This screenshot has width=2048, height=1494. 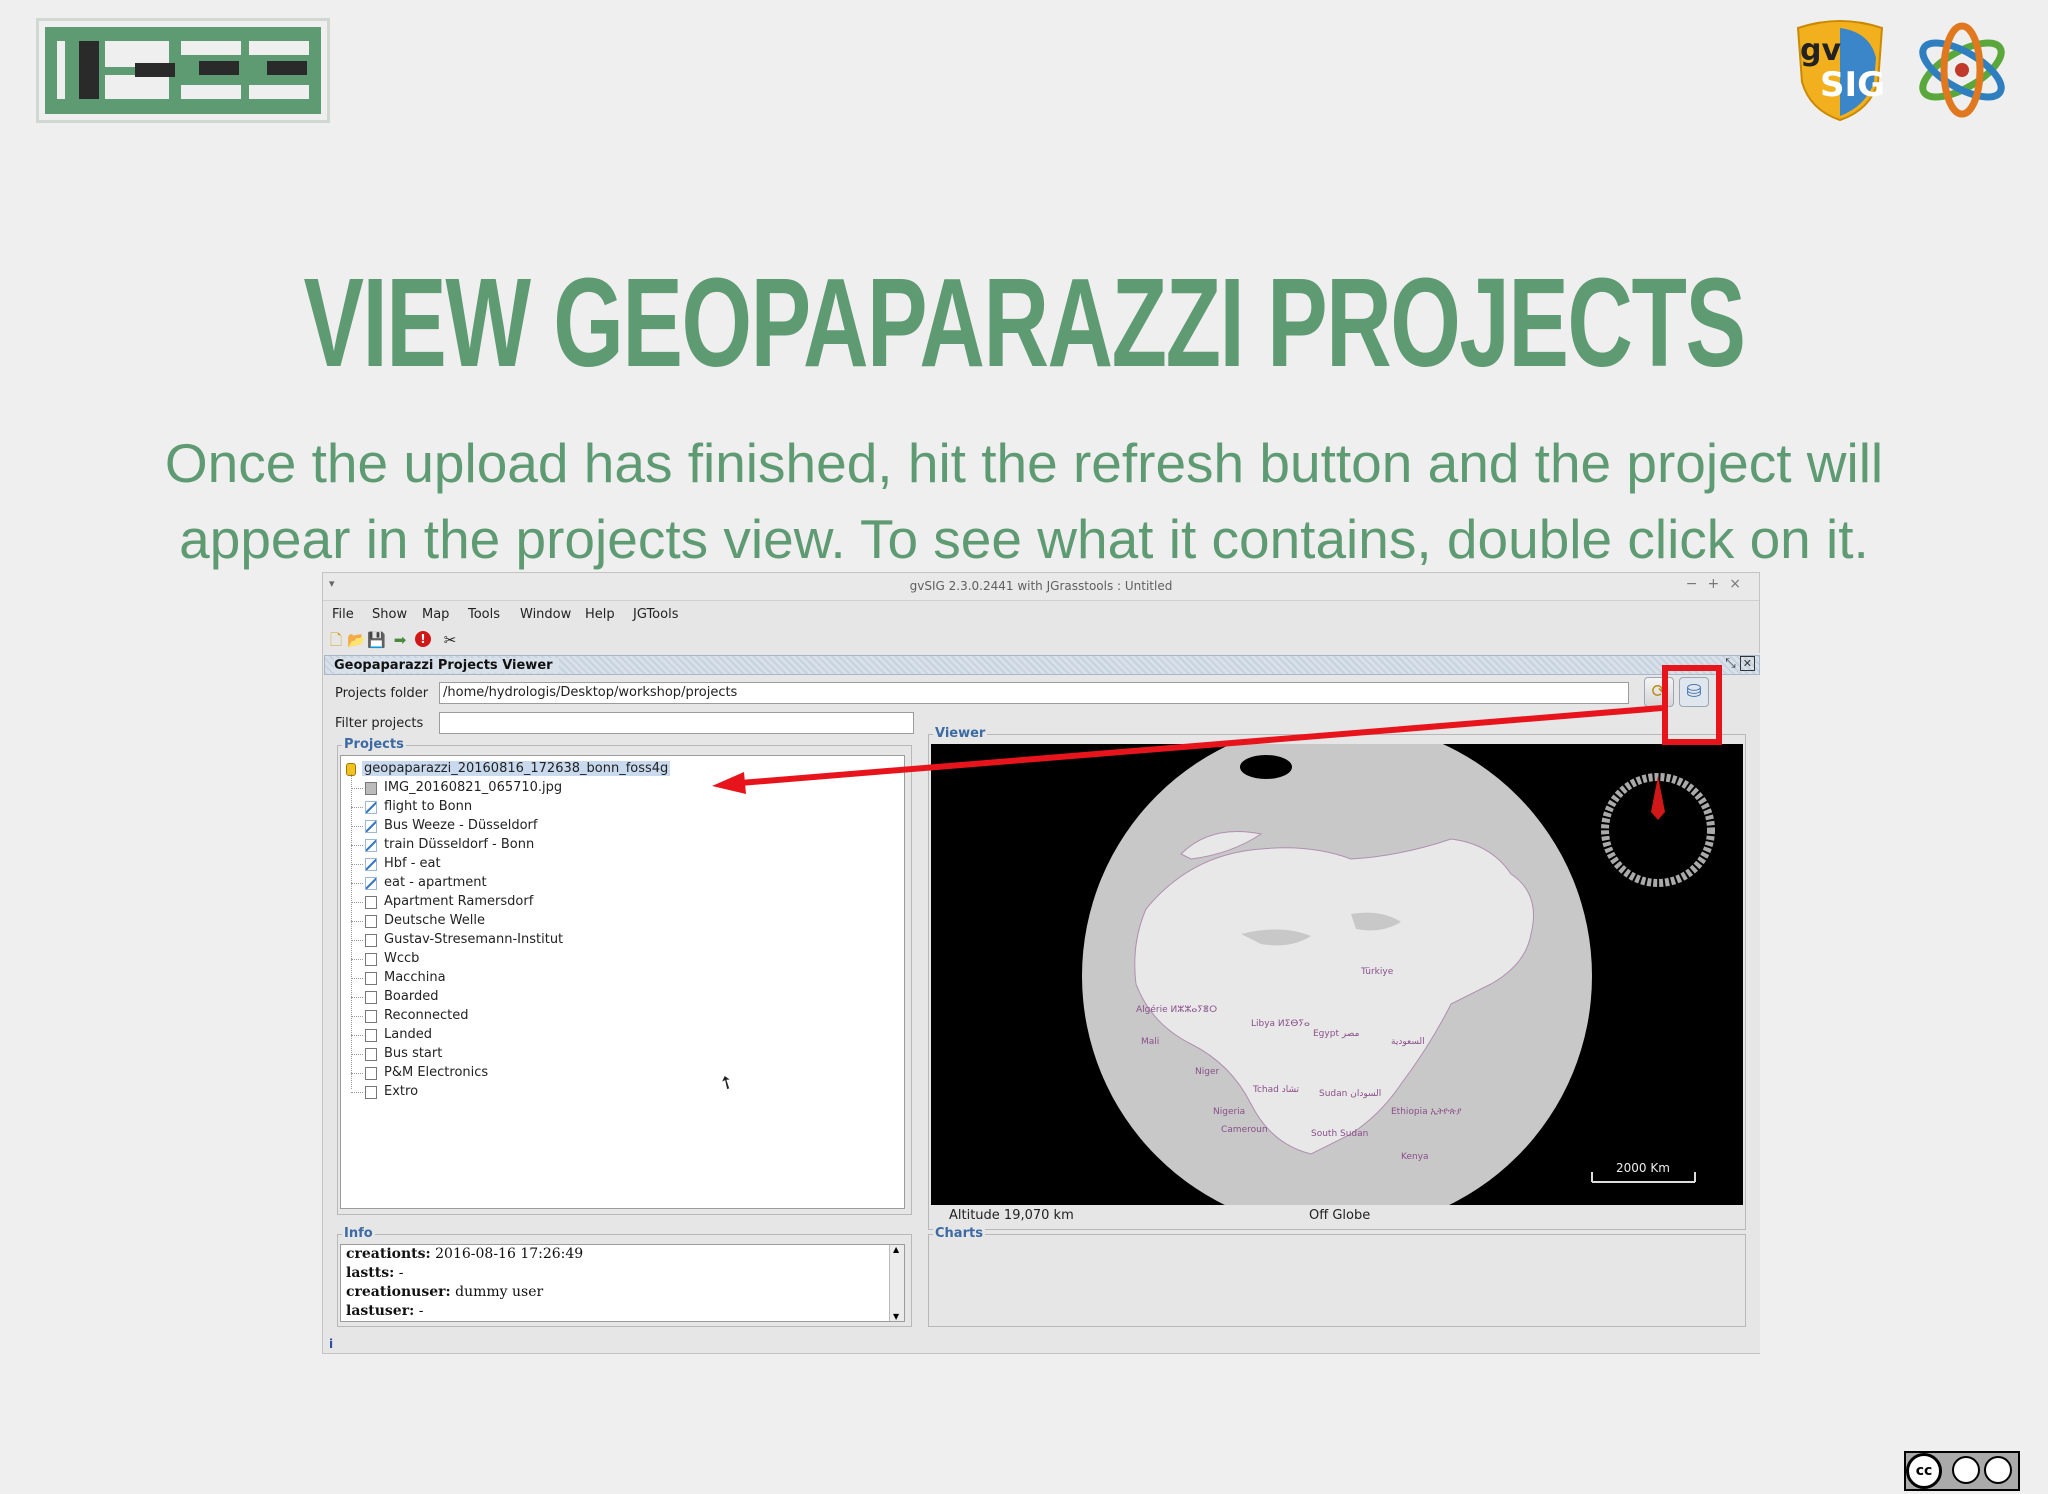 I want to click on menu-jgtools: JGTools, so click(x=655, y=614).